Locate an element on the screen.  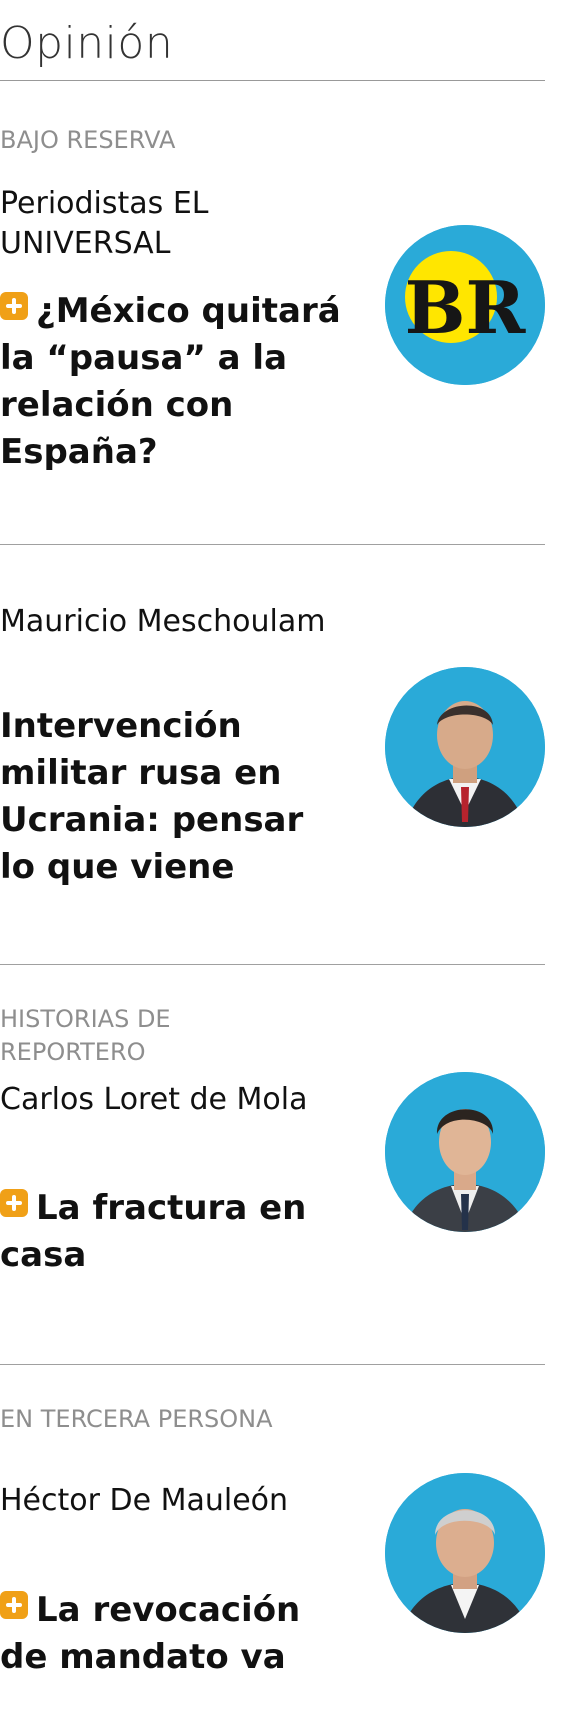
section-title: Opinión is located at coordinates (87, 43).